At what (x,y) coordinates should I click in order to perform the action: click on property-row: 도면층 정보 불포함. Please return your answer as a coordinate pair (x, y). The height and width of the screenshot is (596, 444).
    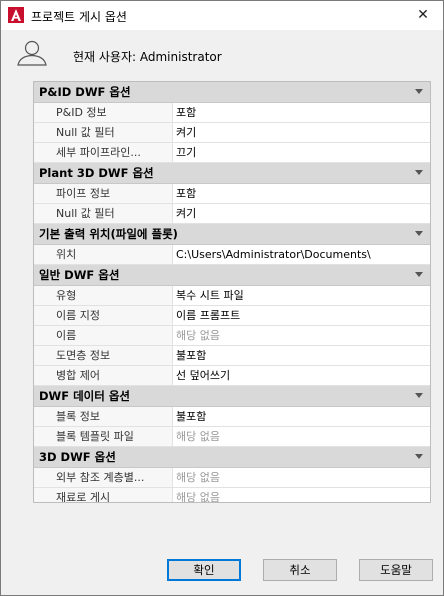
    Looking at the image, I should click on (232, 356).